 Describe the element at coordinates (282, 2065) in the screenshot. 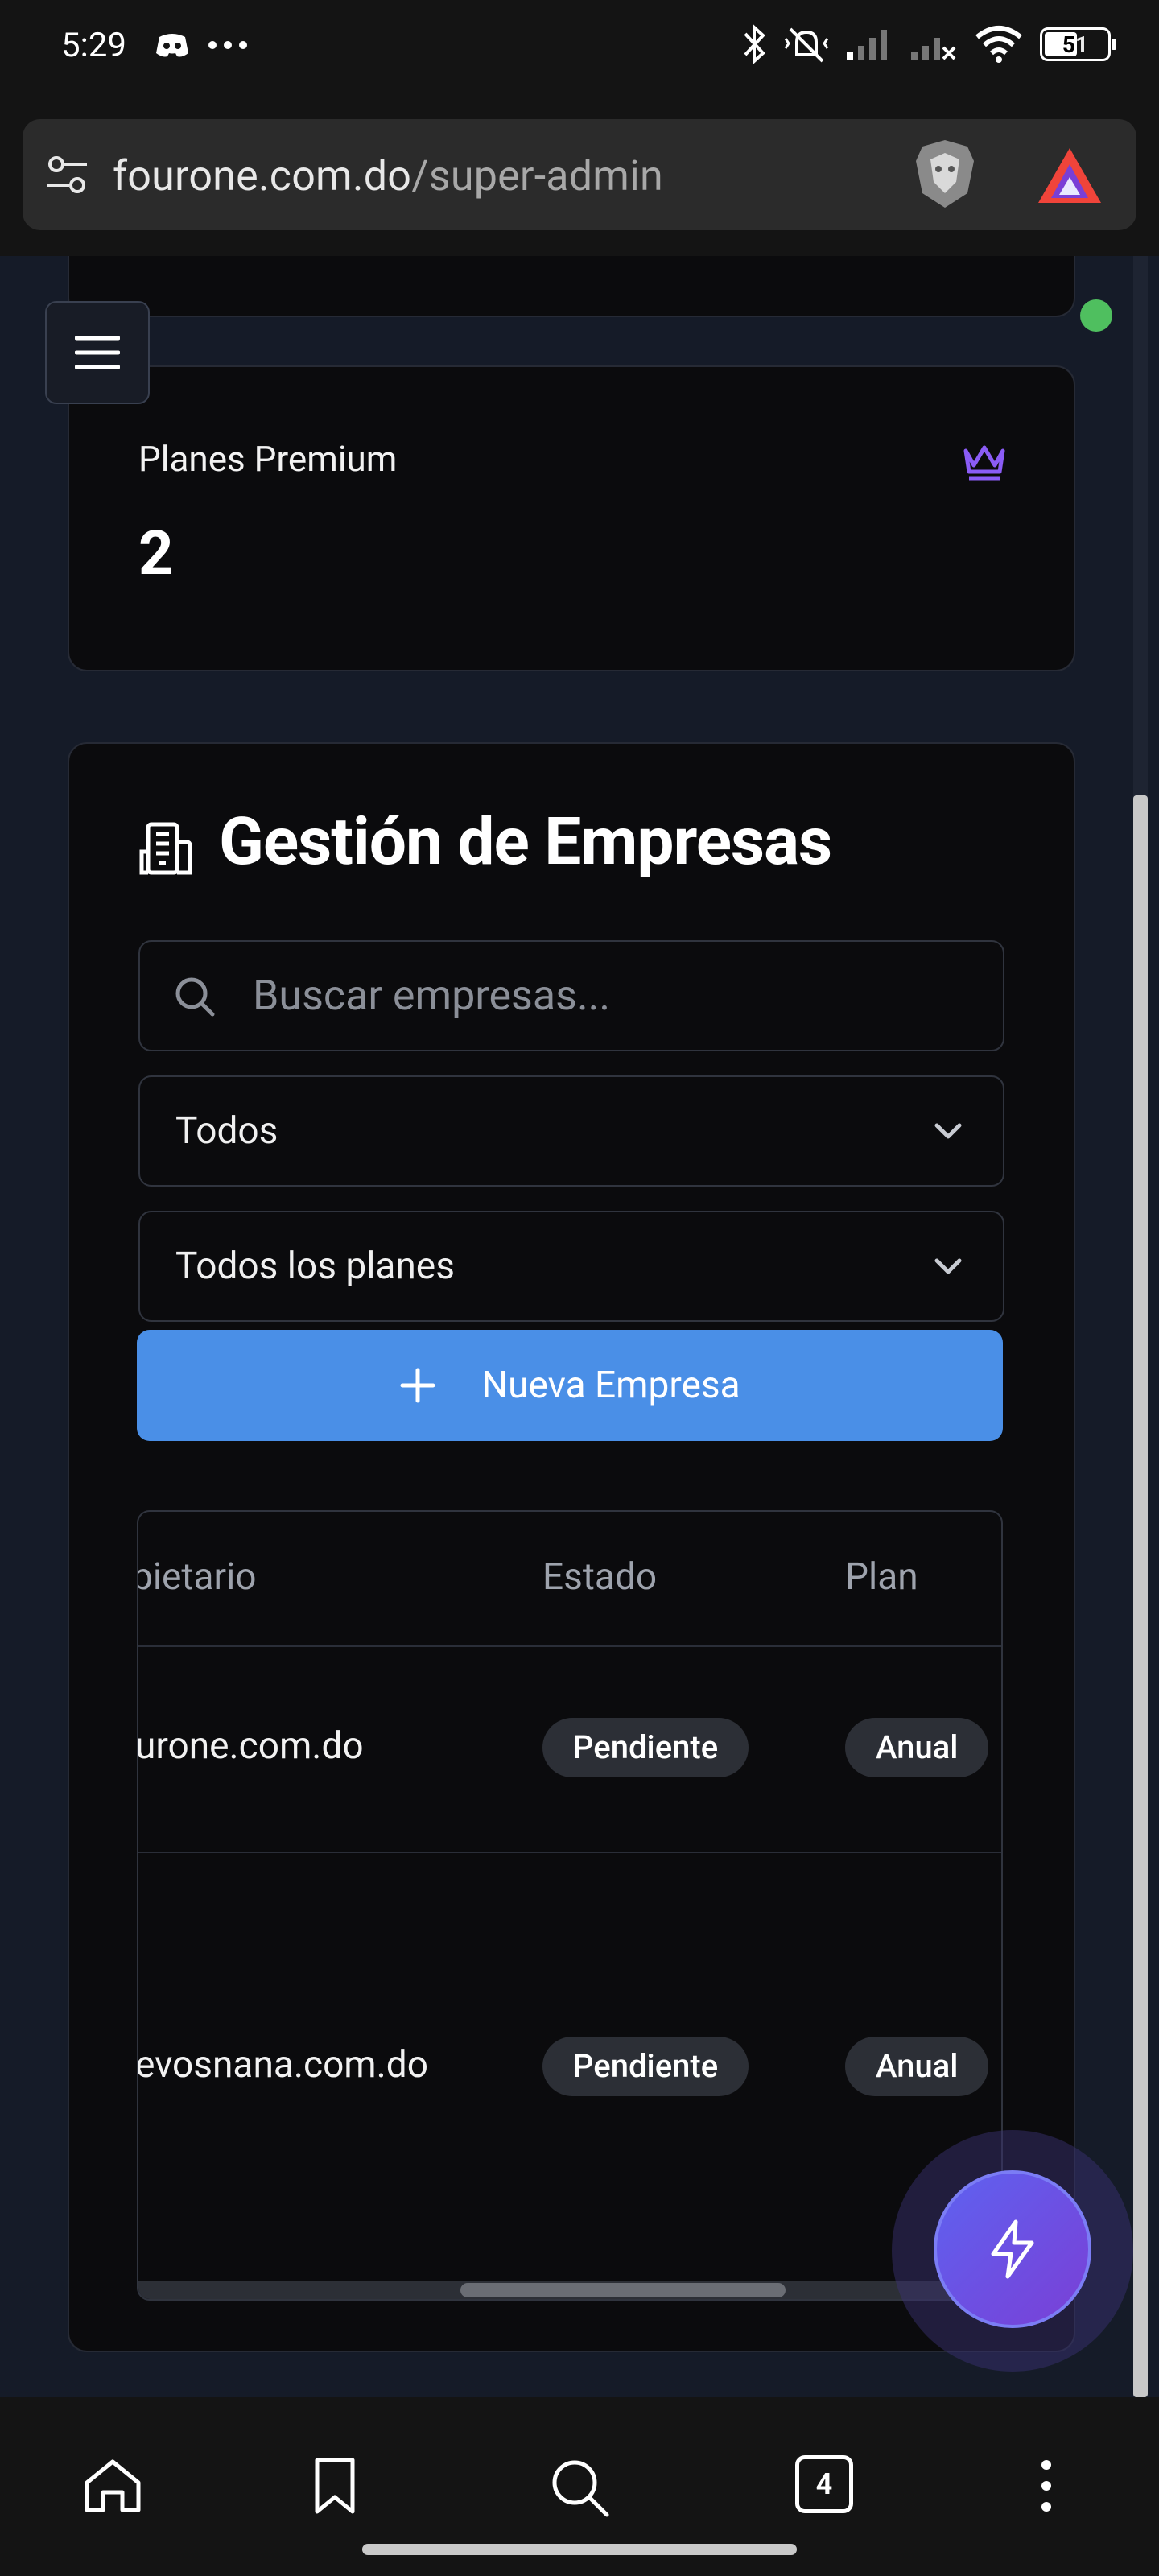

I see `owner-cell: evosnana.com.do` at that location.